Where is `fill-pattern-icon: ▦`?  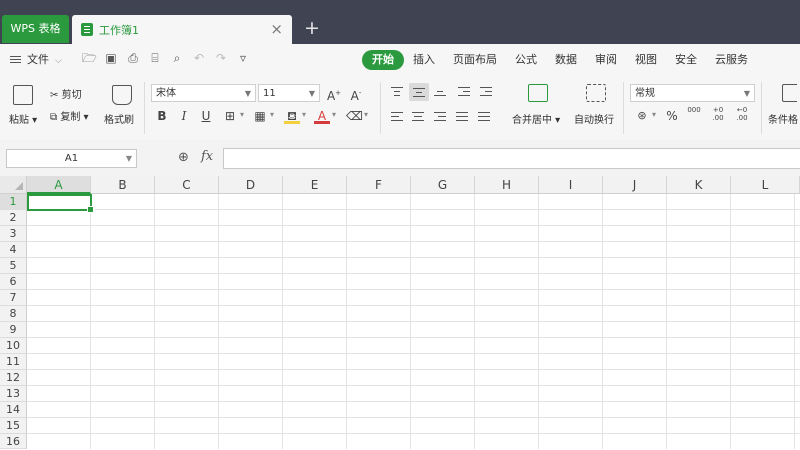 fill-pattern-icon: ▦ is located at coordinates (260, 116).